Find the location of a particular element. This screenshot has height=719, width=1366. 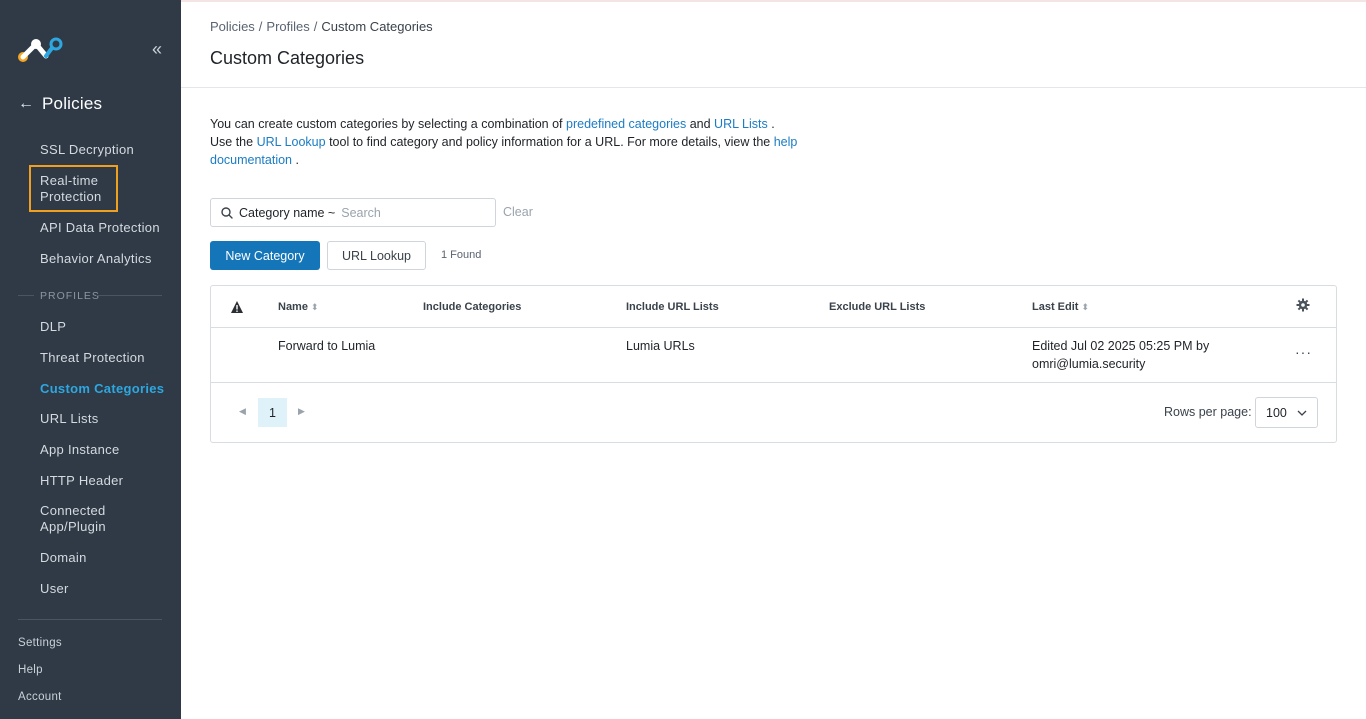

breadcrumb: Policies / Profiles / Custom Categories is located at coordinates (321, 26).